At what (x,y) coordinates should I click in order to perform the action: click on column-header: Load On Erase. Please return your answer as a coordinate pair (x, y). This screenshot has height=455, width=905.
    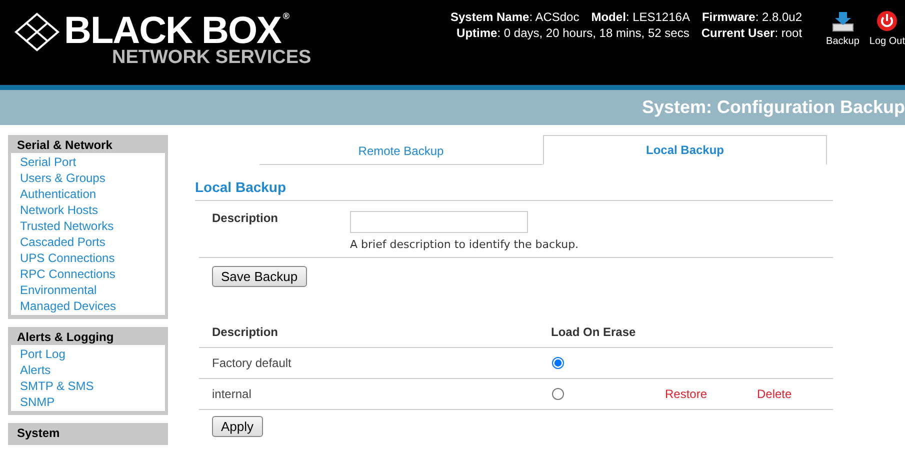
    Looking at the image, I should click on (594, 332).